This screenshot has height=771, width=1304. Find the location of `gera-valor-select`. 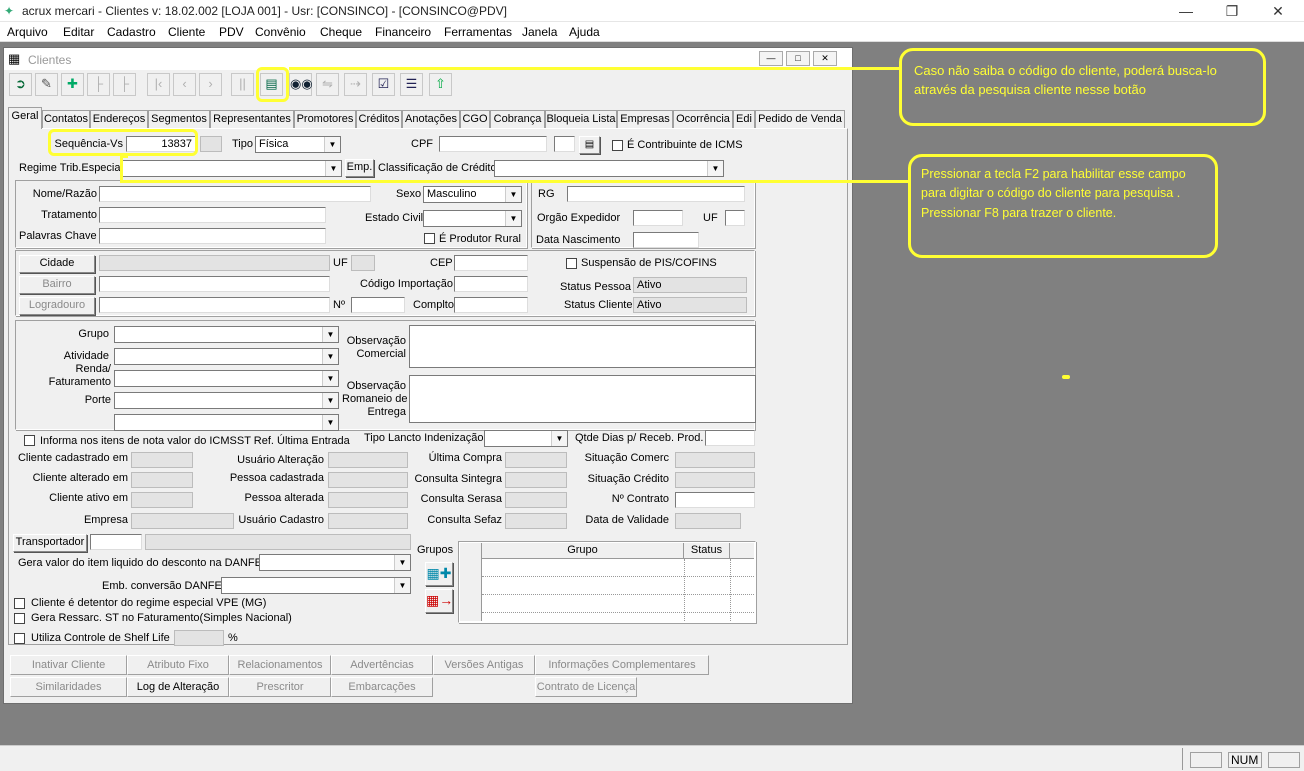

gera-valor-select is located at coordinates (335, 562).